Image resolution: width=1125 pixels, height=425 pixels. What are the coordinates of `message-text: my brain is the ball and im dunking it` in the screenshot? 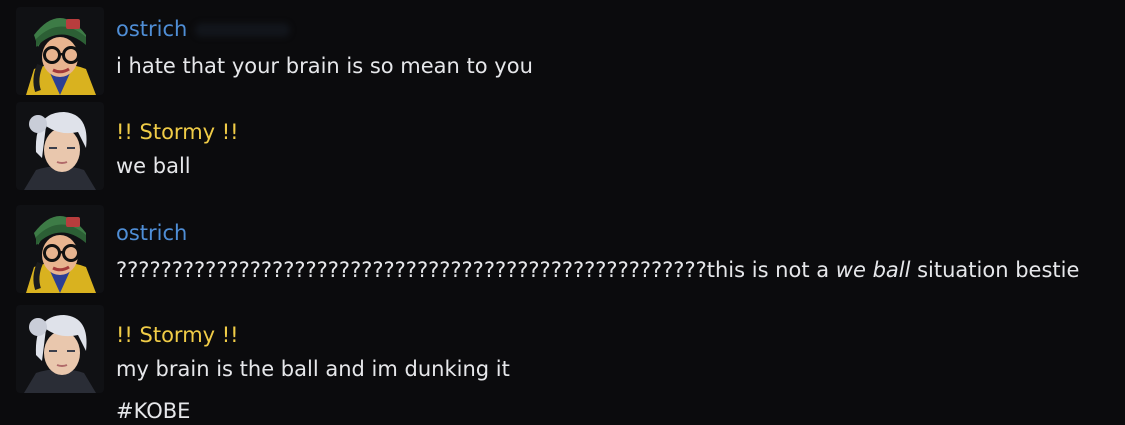 It's located at (313, 369).